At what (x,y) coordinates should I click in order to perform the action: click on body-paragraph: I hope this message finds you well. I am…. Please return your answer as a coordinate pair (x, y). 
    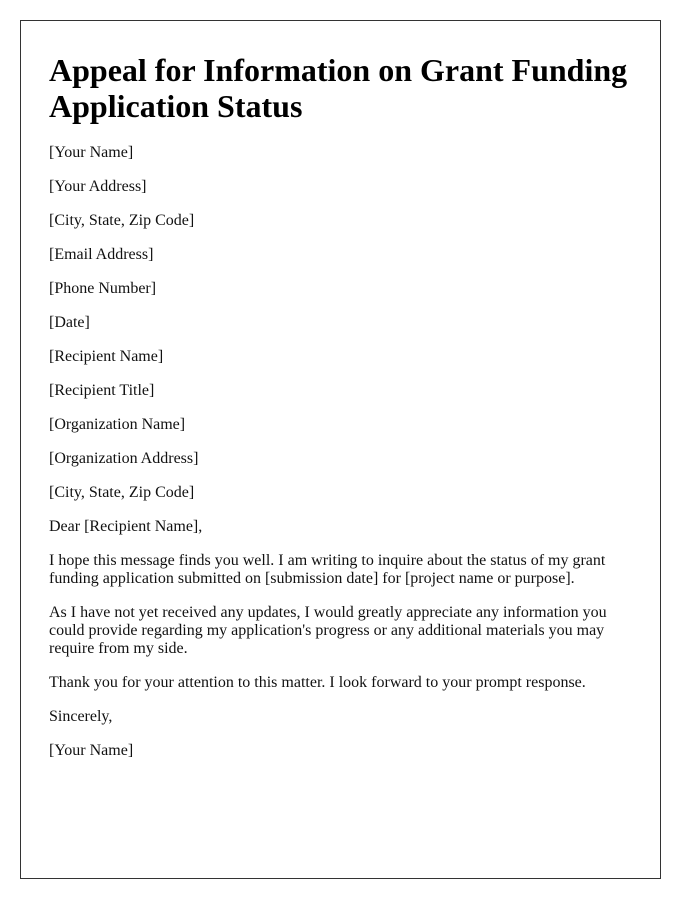
    Looking at the image, I should click on (327, 569).